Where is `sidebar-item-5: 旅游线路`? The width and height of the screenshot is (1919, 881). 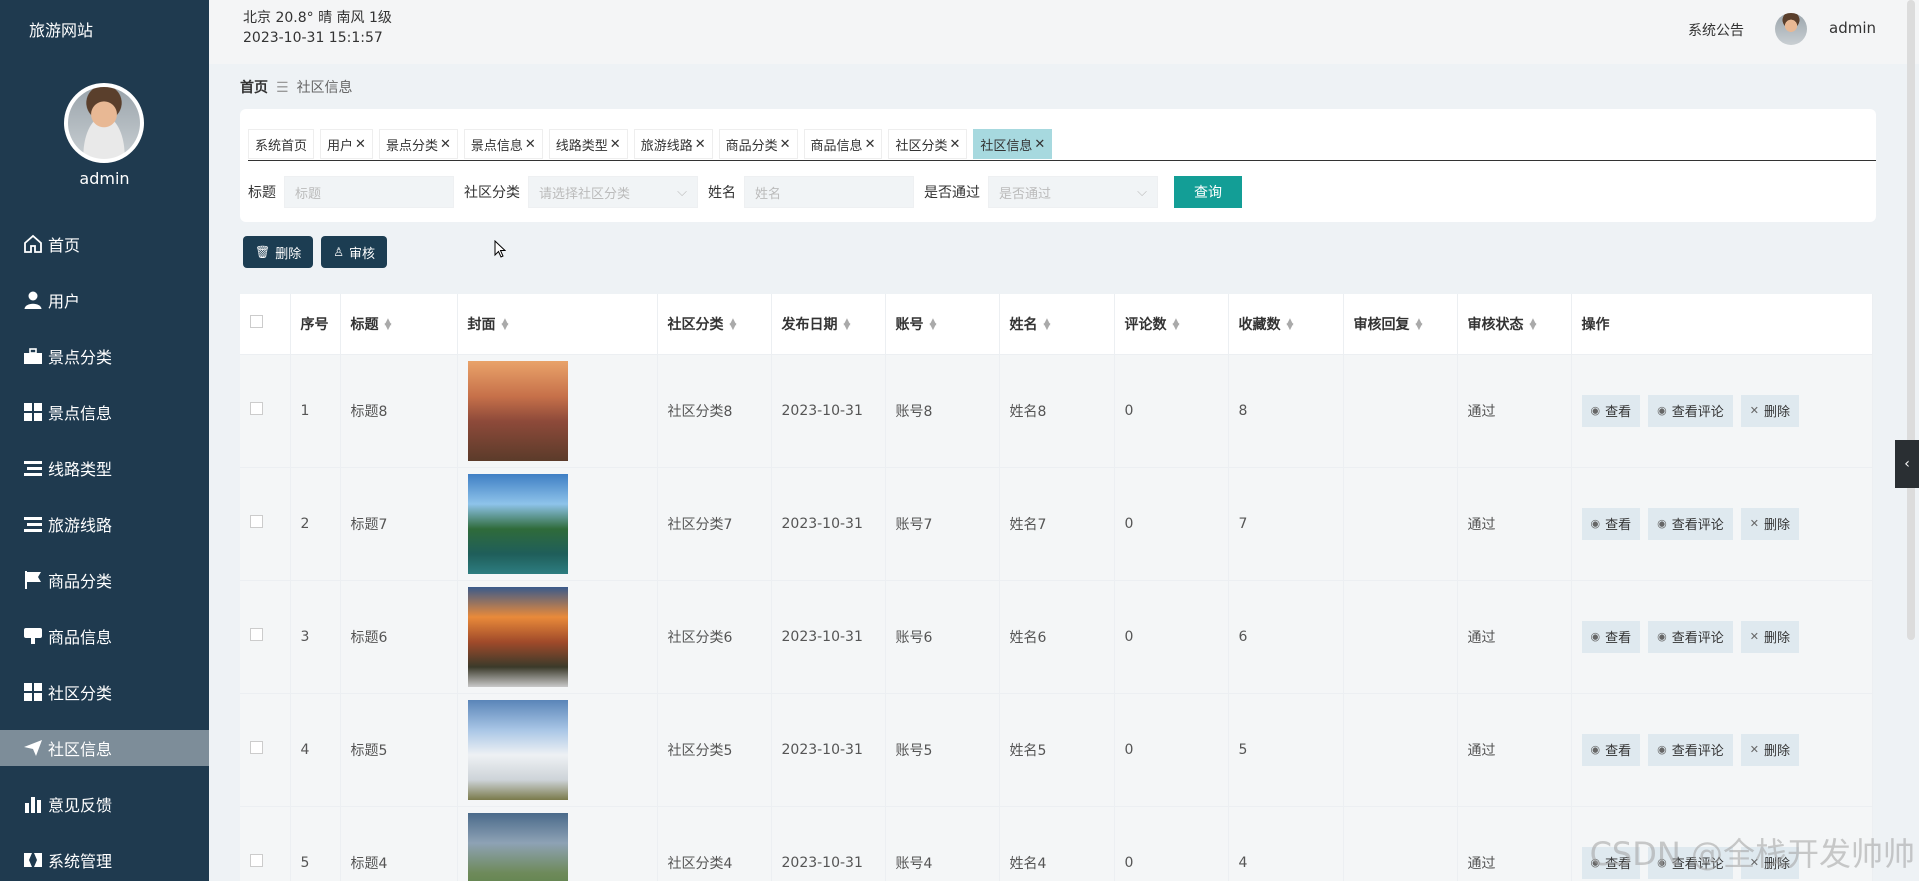
sidebar-item-5: 旅游线路 is located at coordinates (104, 524).